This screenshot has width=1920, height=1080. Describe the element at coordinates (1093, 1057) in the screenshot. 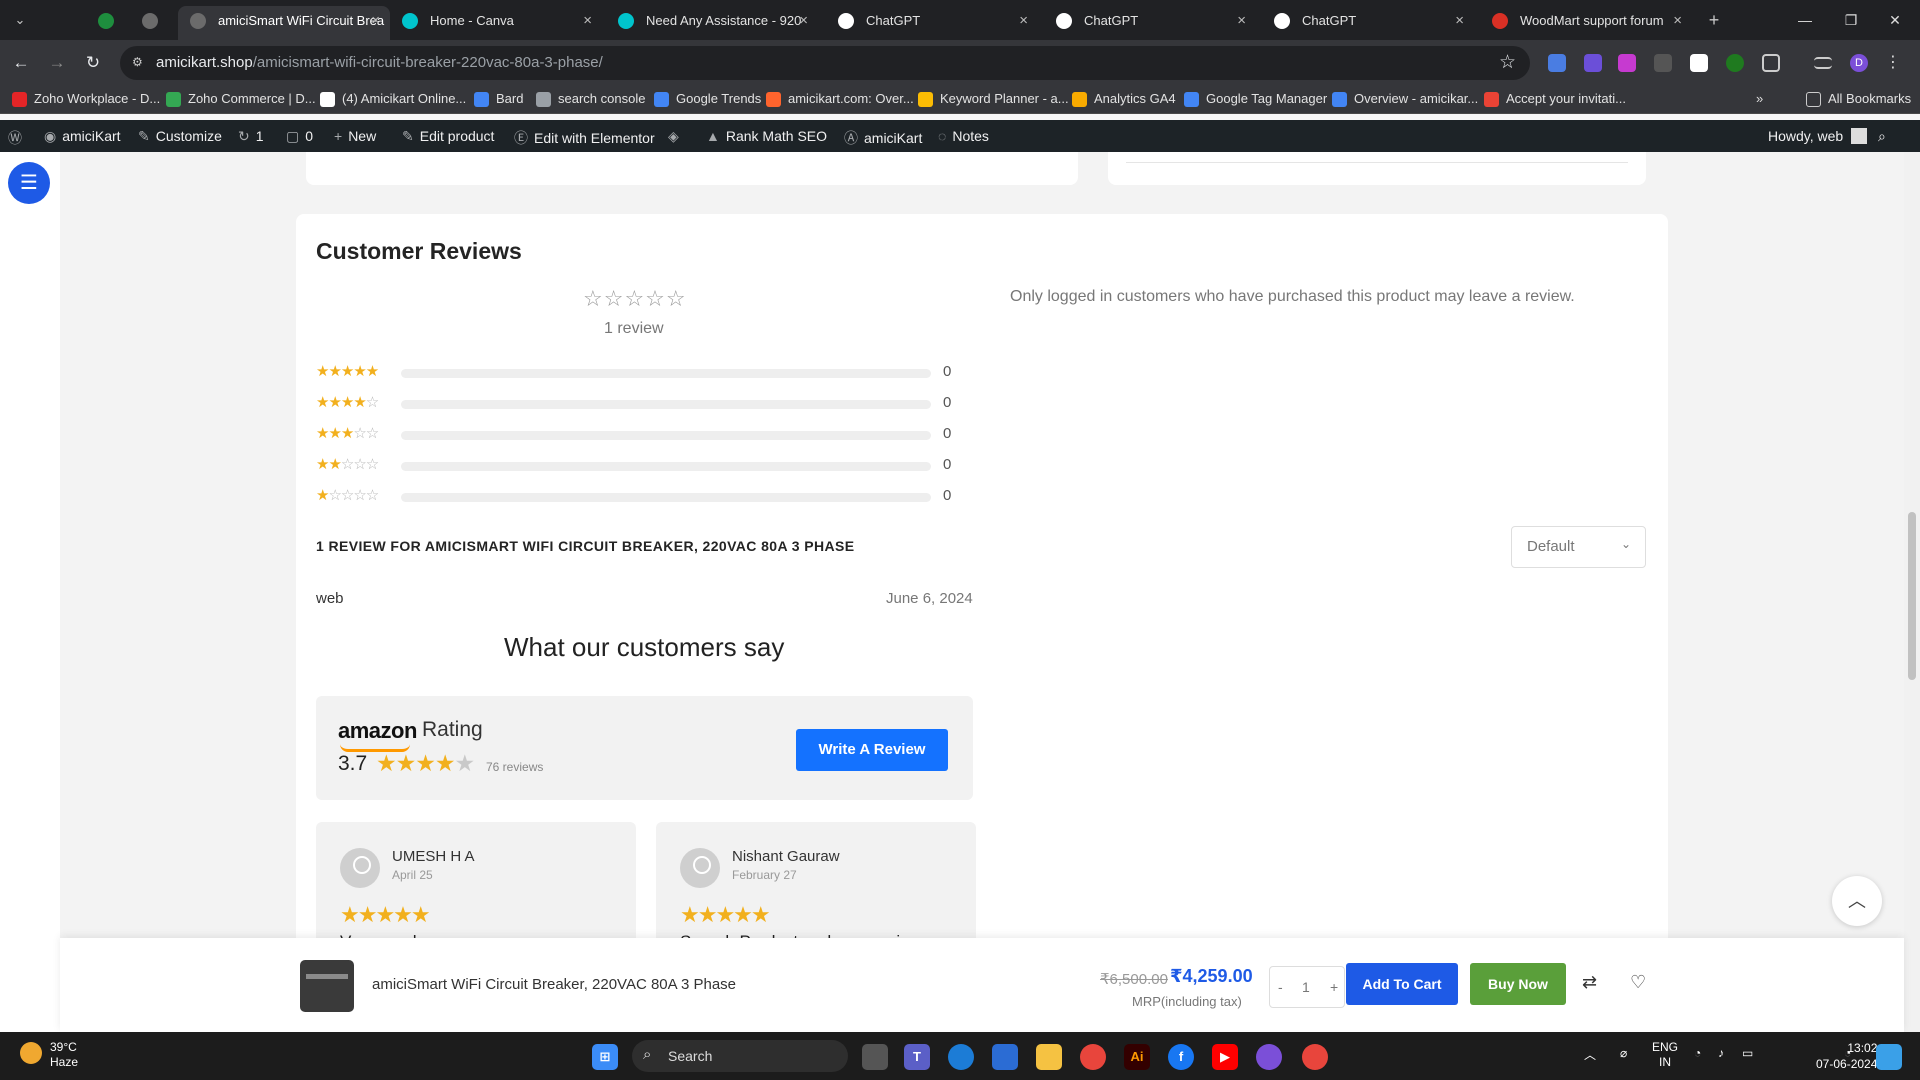

I see `chrome-icon` at that location.